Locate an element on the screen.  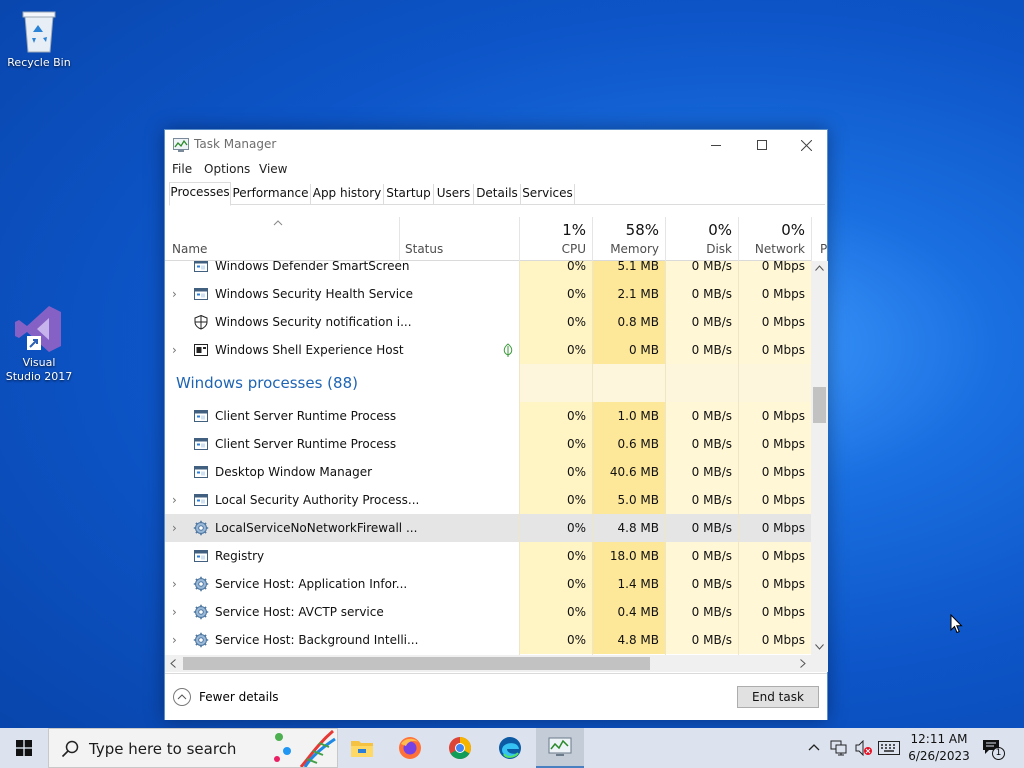
desktop-icon-visual-studio: Visual Studio 2017 is located at coordinates (39, 344).